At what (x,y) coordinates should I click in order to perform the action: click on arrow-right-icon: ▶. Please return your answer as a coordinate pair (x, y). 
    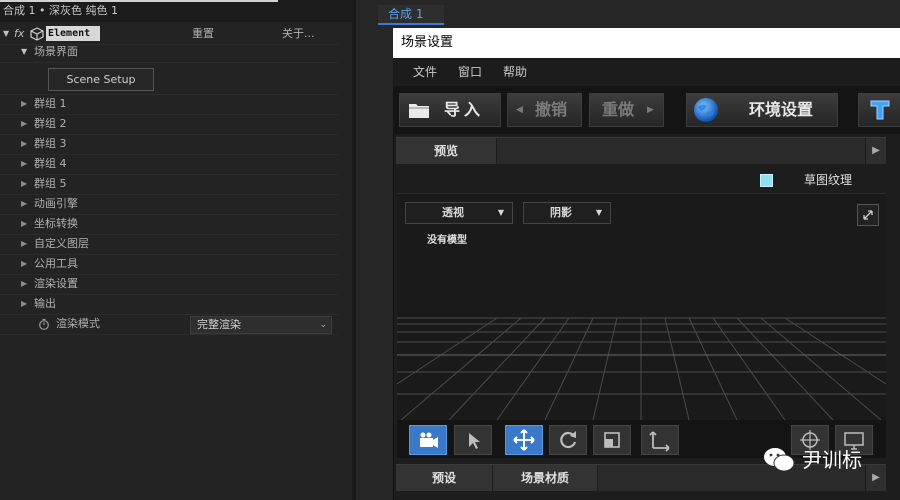
    Looking at the image, I should click on (650, 110).